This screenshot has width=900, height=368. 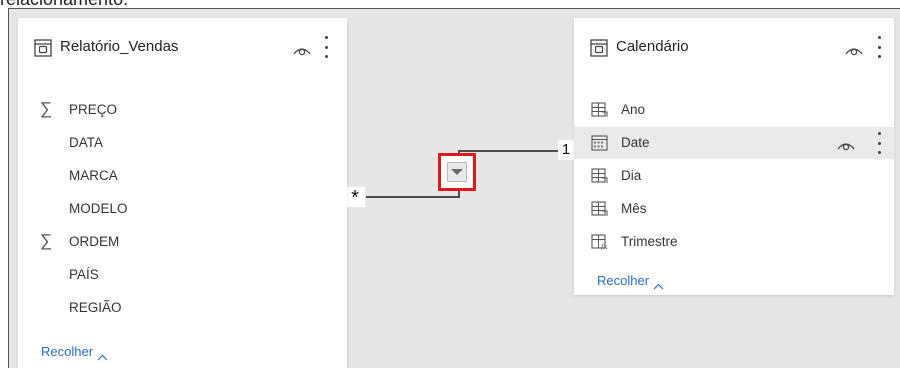 I want to click on field-name: Ano, so click(x=633, y=109).